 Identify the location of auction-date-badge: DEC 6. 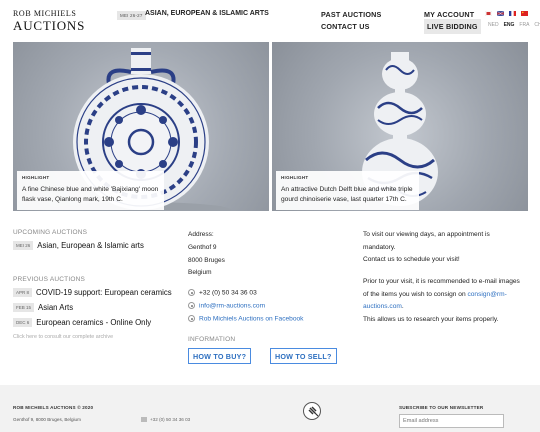
(23, 322).